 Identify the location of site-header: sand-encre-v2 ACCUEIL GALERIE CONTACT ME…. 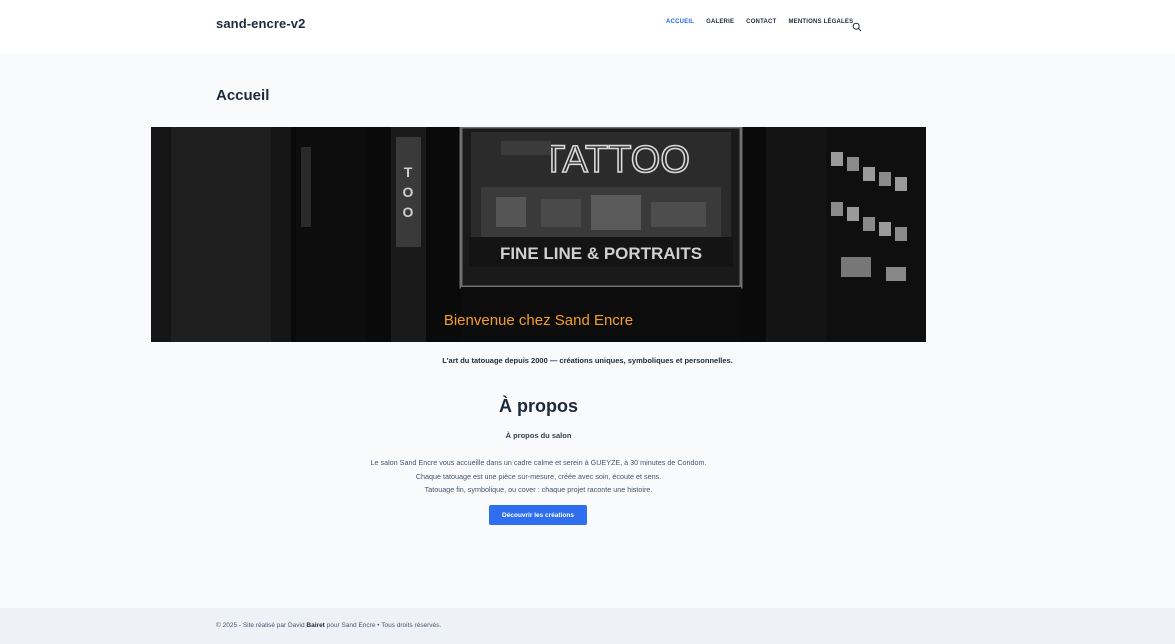
(587, 27).